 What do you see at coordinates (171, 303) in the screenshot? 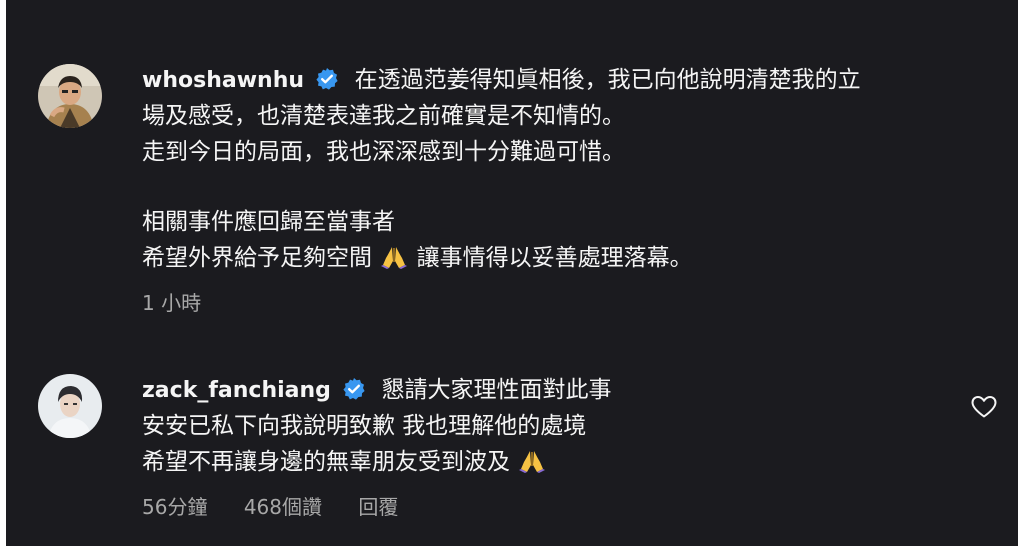
I see `comment-timestamp: 1 小時` at bounding box center [171, 303].